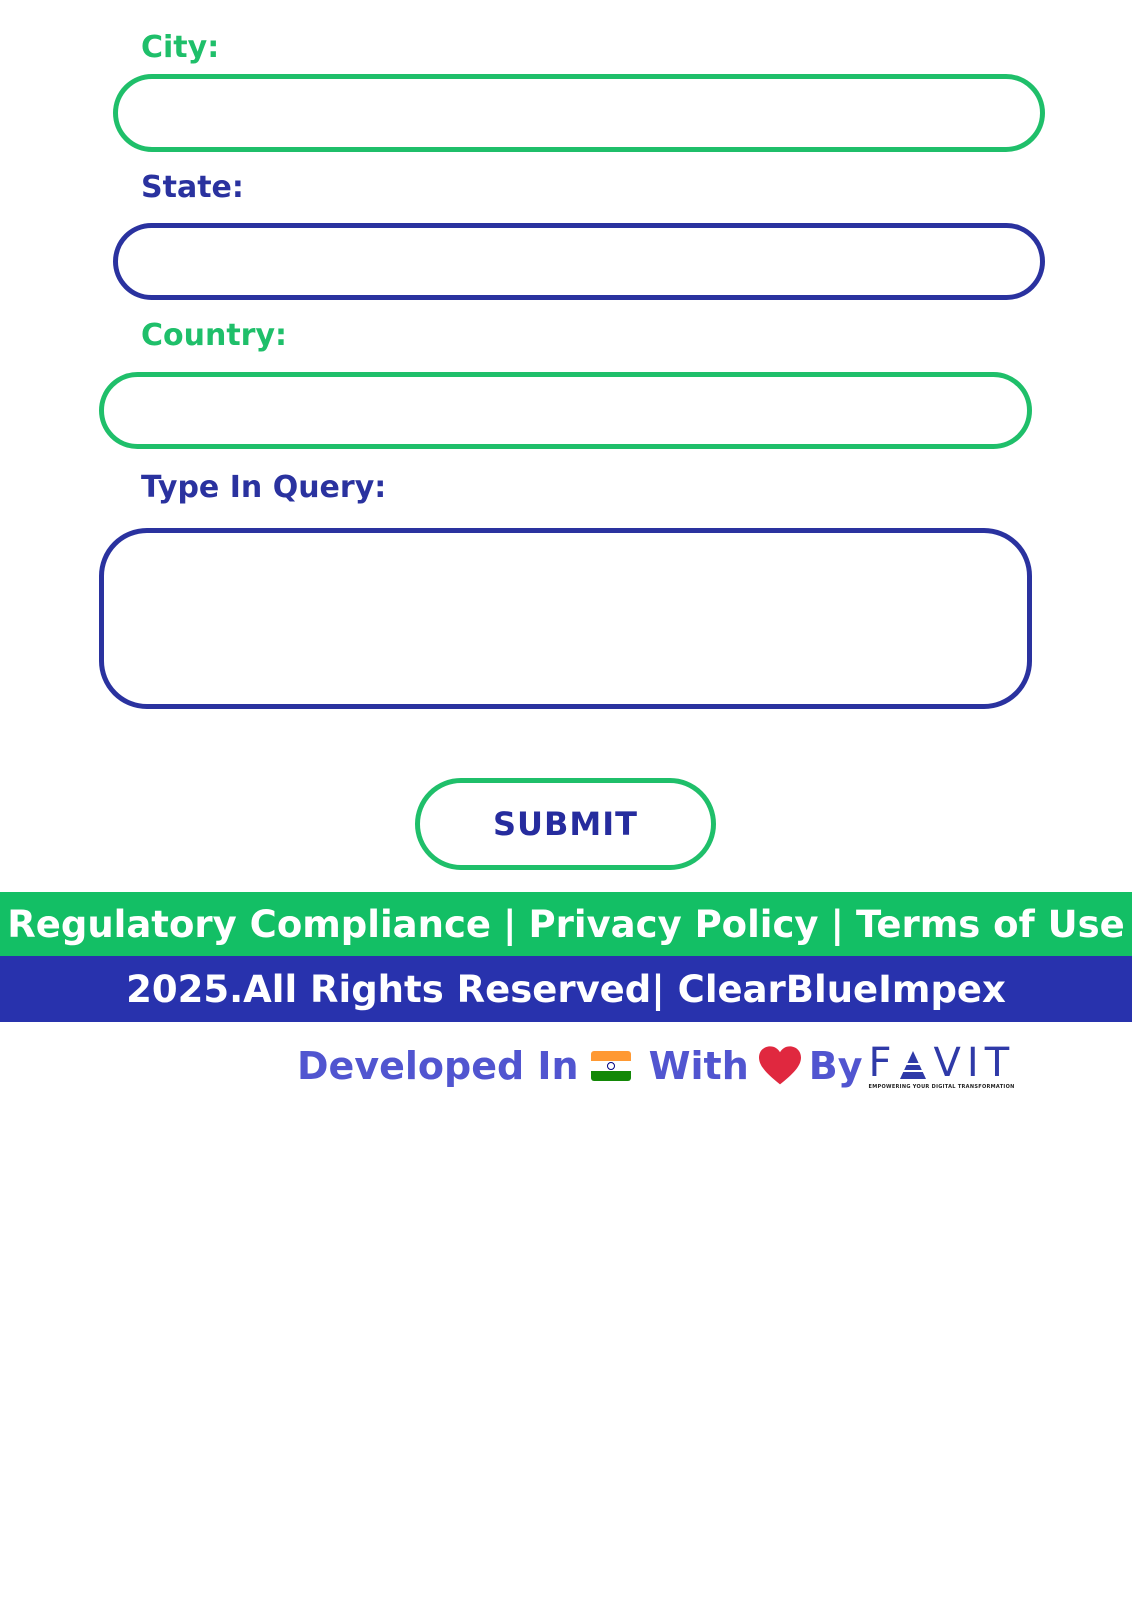 The height and width of the screenshot is (1600, 1132). Describe the element at coordinates (674, 924) in the screenshot. I see `privacy-policy-link: Privacy Policy` at that location.